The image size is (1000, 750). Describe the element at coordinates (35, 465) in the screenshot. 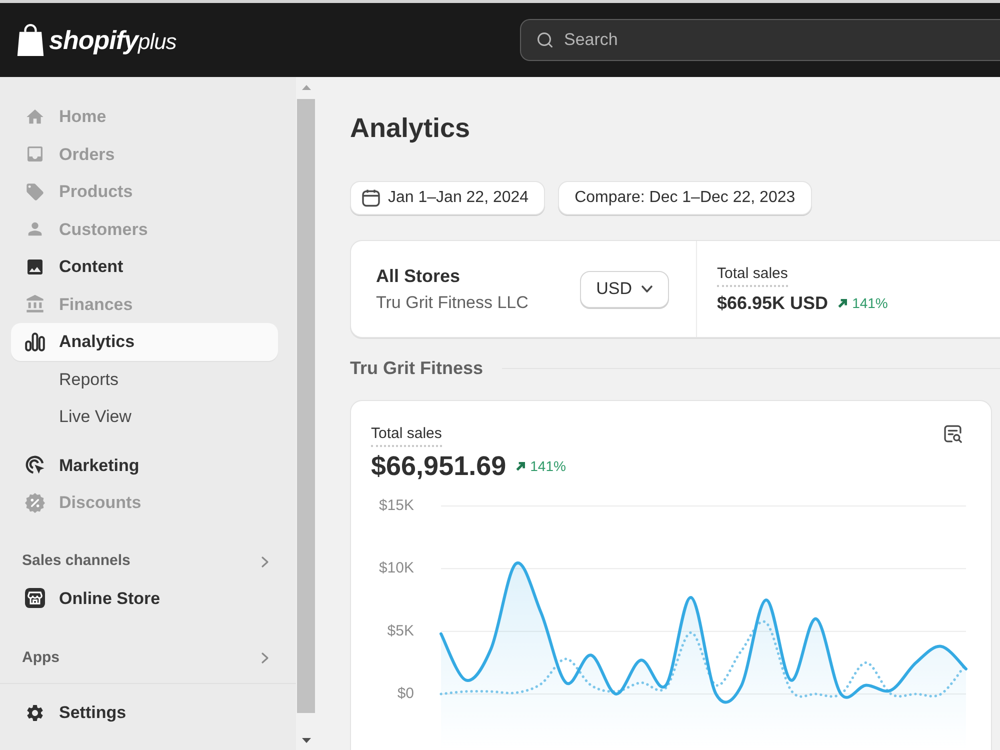

I see `target-cursor-icon` at that location.